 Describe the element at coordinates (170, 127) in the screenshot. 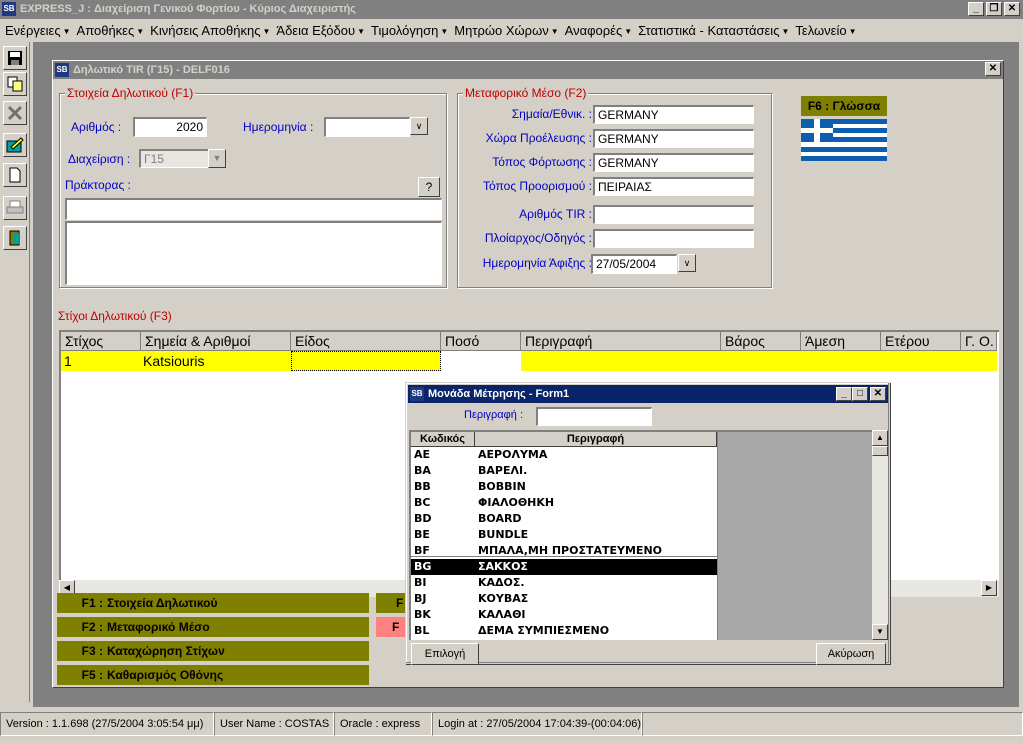

I see `number-field: 2020` at that location.